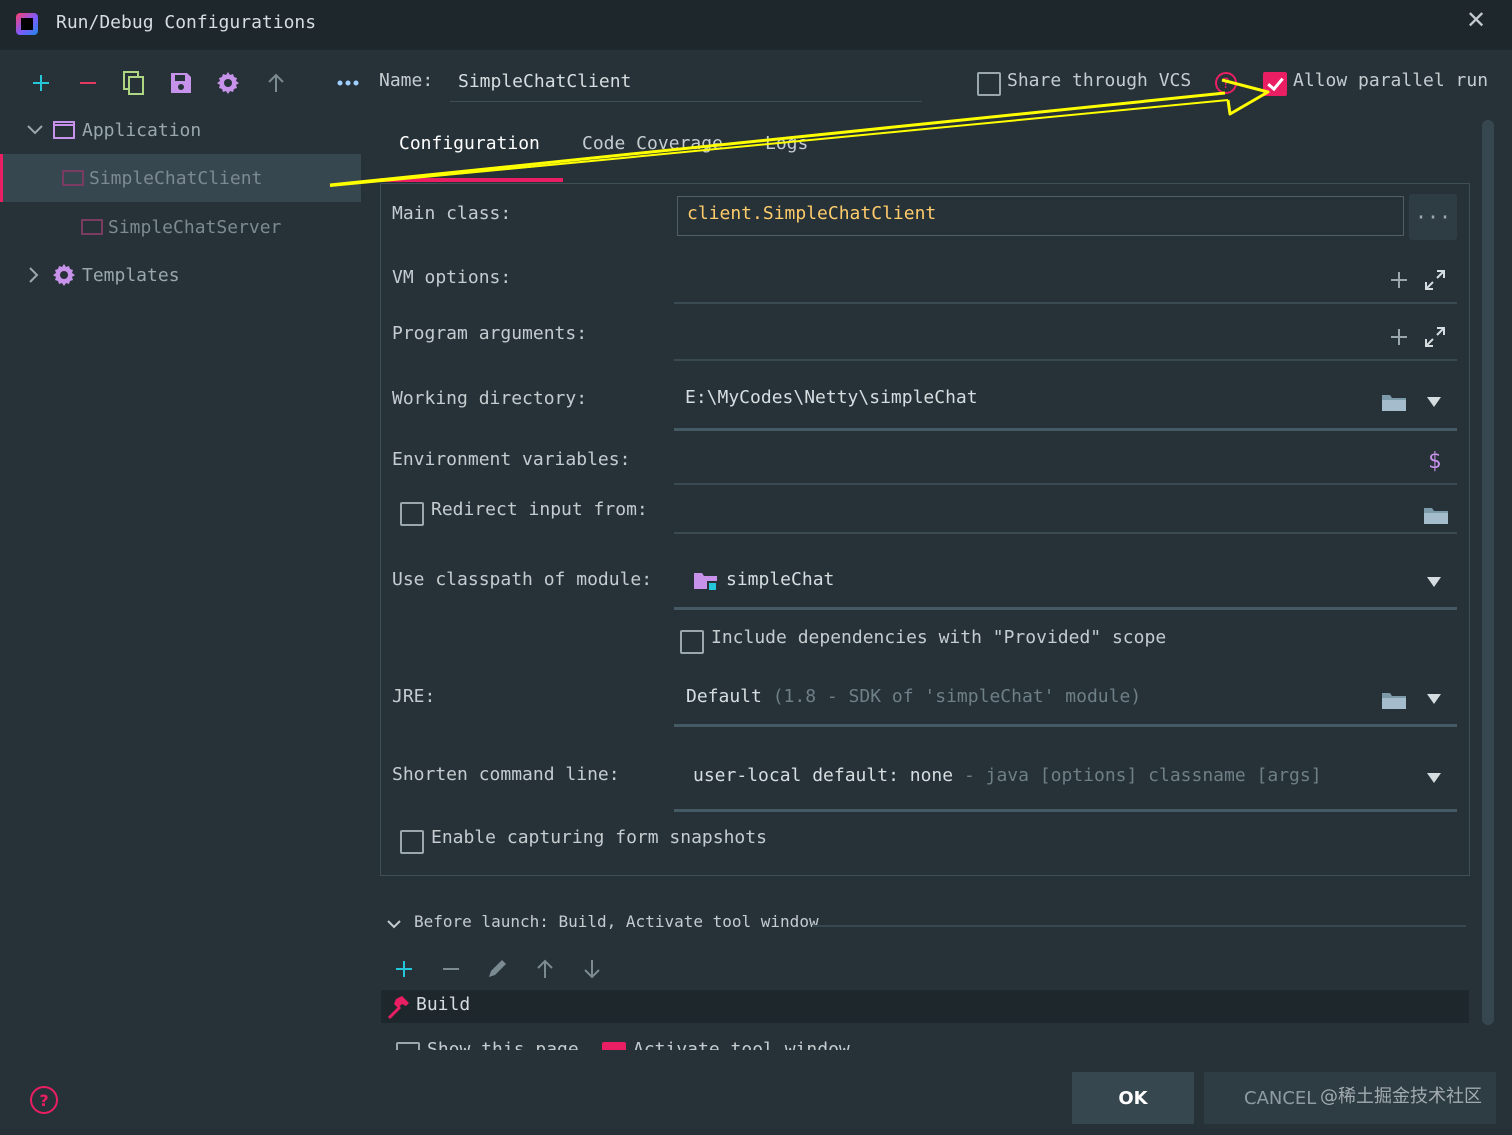 The image size is (1512, 1135). I want to click on jre-hint: (1.8 - SDK of 'simpleChat' module), so click(957, 696).